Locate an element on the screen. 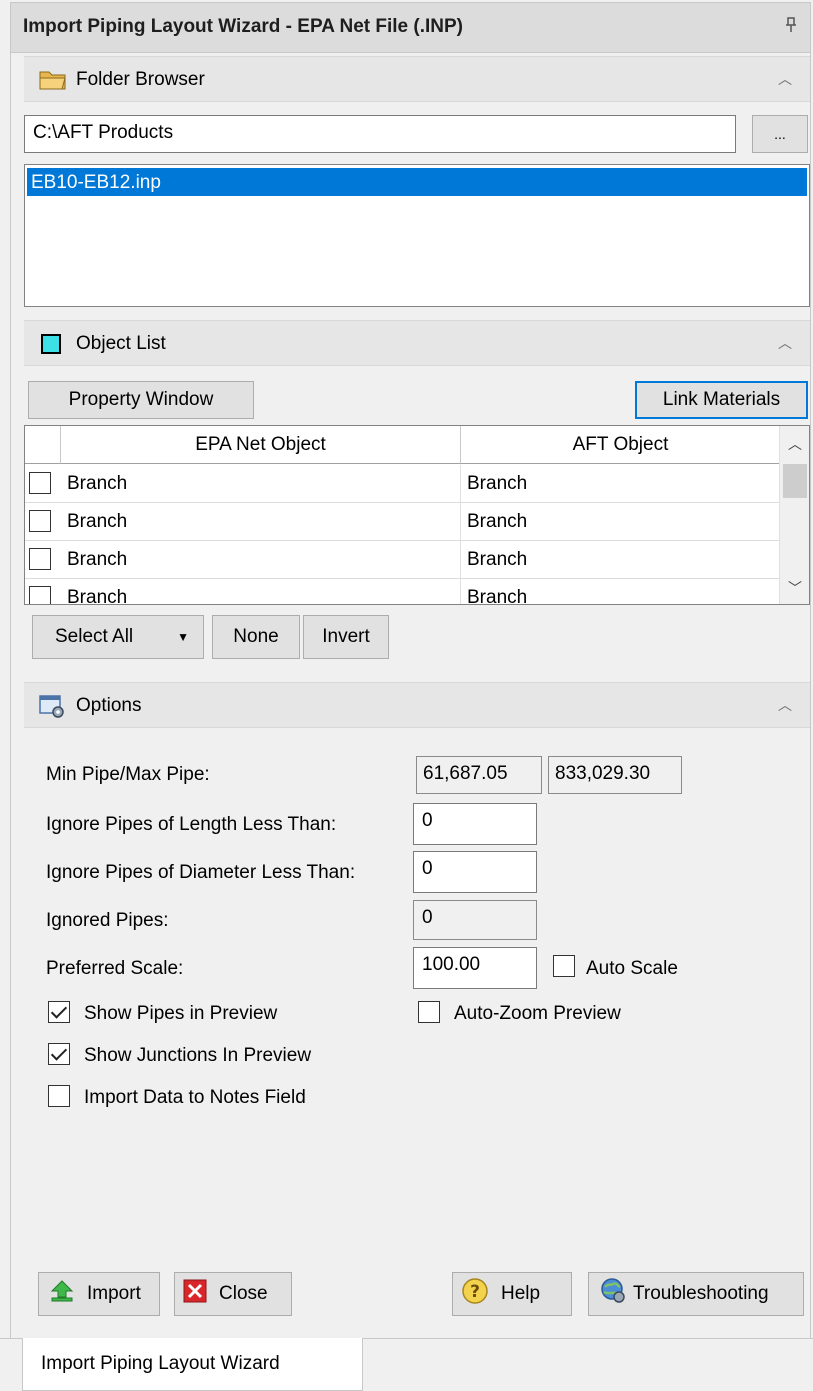 Image resolution: width=813 pixels, height=1391 pixels. ignored-pipes-label: Ignored Pipes: is located at coordinates (107, 920).